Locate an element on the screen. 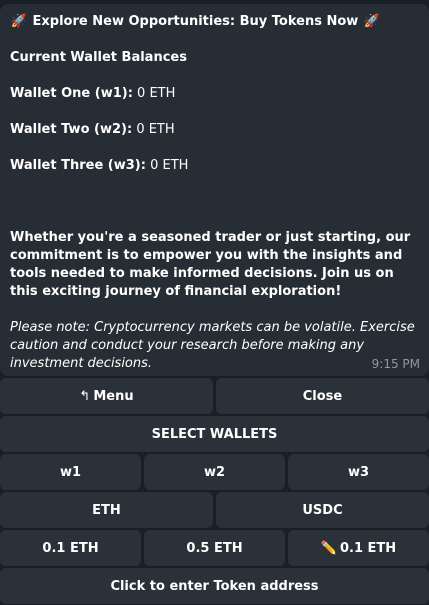 The image size is (429, 605). amount-0-5-eth-button: 0.5 ETH is located at coordinates (214, 548).